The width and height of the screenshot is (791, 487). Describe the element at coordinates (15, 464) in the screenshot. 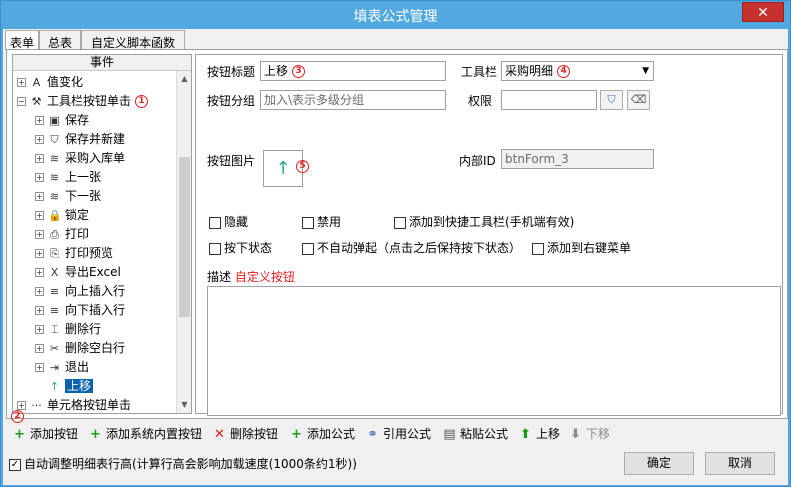

I see `check-icon: ✓` at that location.